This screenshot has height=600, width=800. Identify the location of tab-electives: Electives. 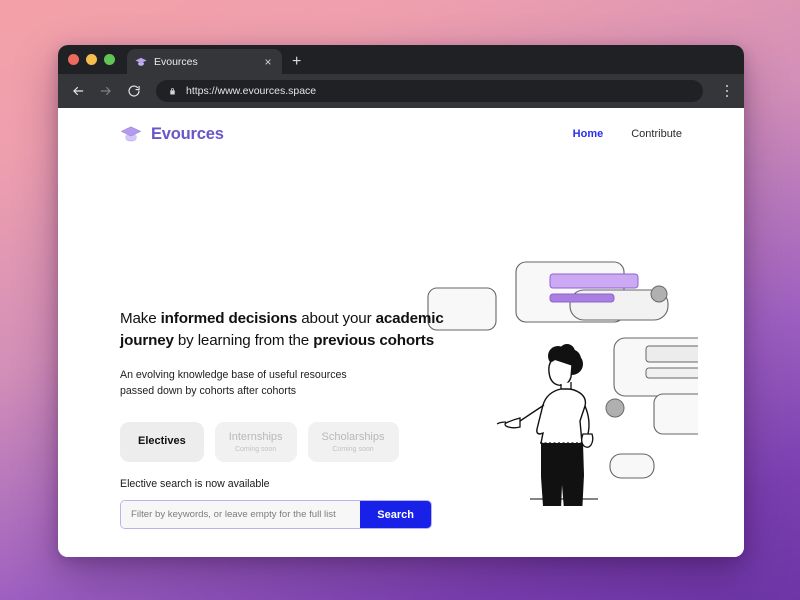
(162, 442).